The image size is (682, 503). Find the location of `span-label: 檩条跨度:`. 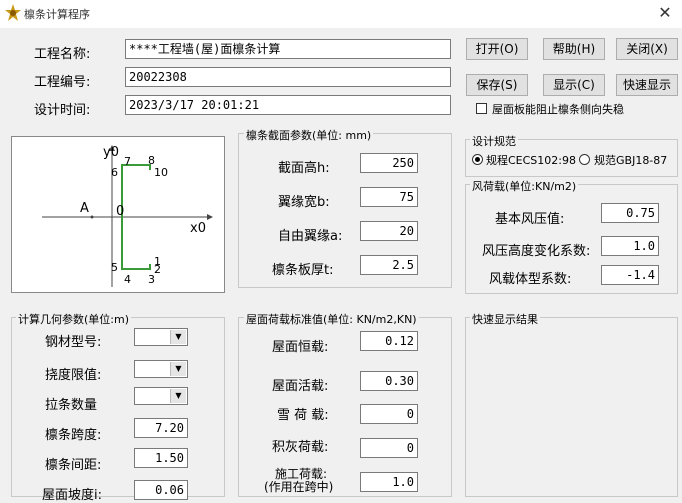

span-label: 檩条跨度: is located at coordinates (73, 435).